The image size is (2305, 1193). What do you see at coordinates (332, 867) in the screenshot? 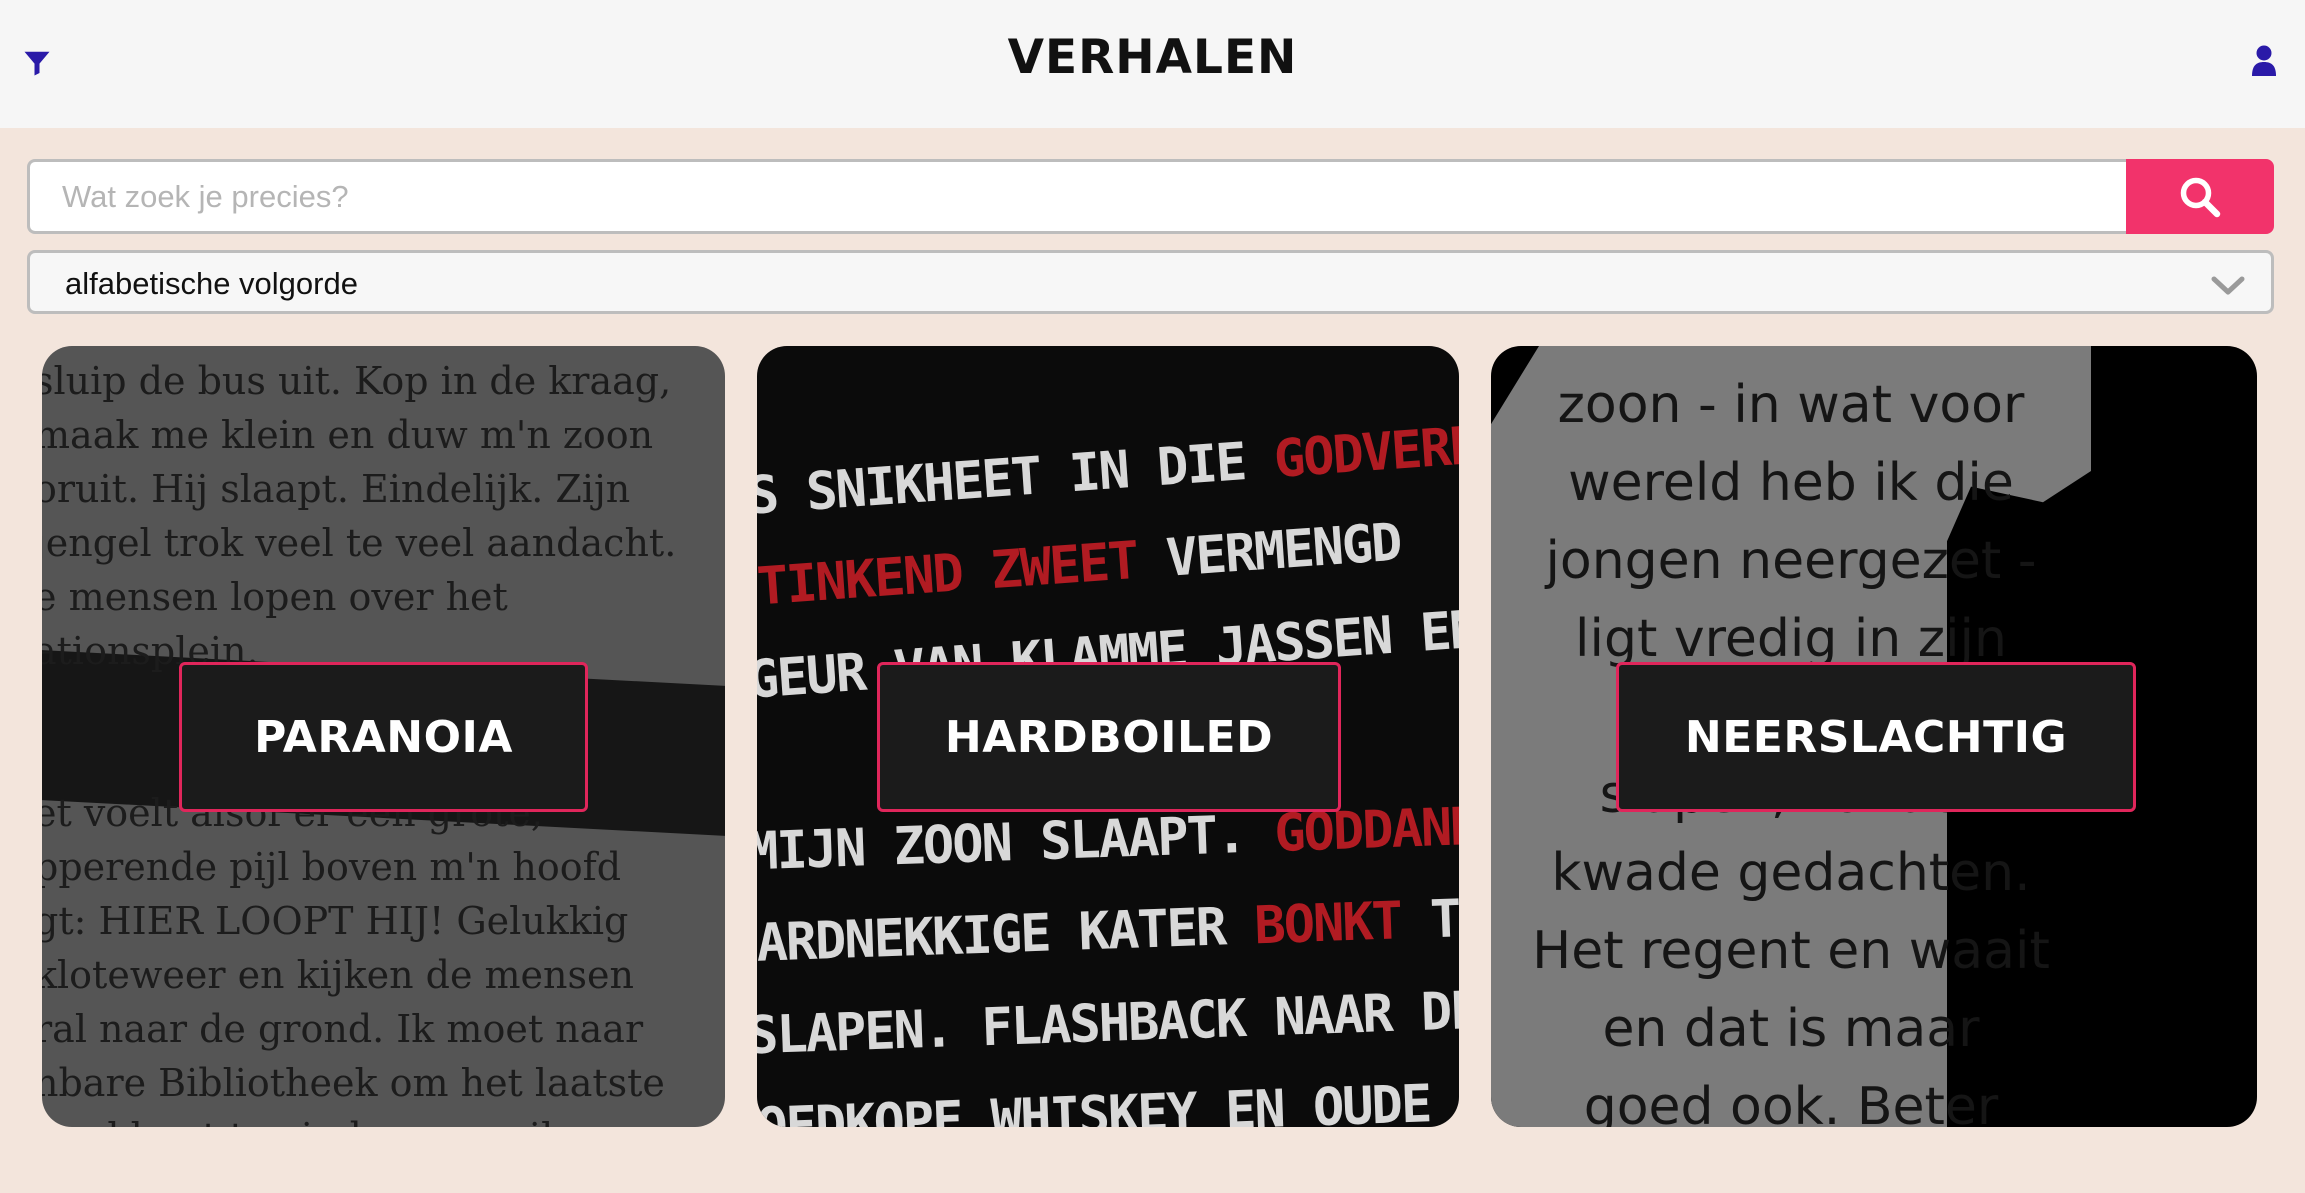
I see `card-background-line: pperende pijl boven m'n hoofd` at bounding box center [332, 867].